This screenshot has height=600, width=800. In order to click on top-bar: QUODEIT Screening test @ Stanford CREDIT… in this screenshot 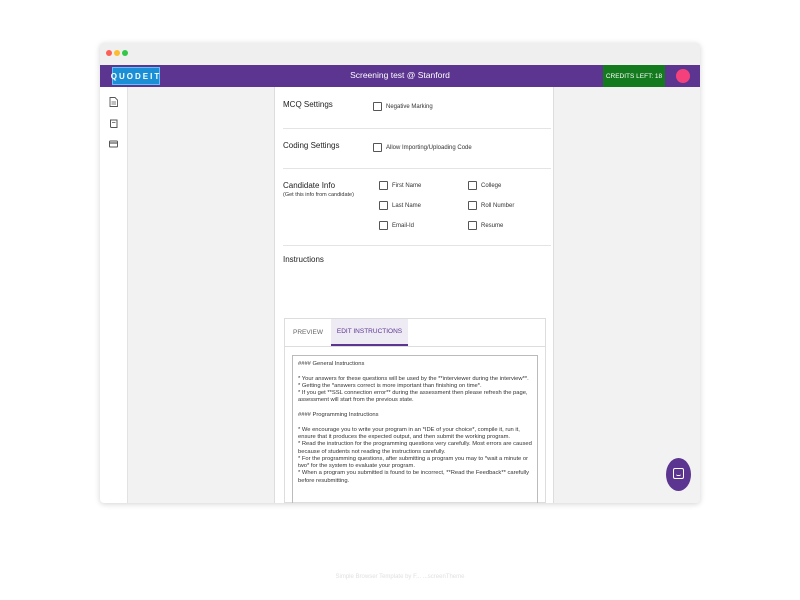, I will do `click(400, 76)`.